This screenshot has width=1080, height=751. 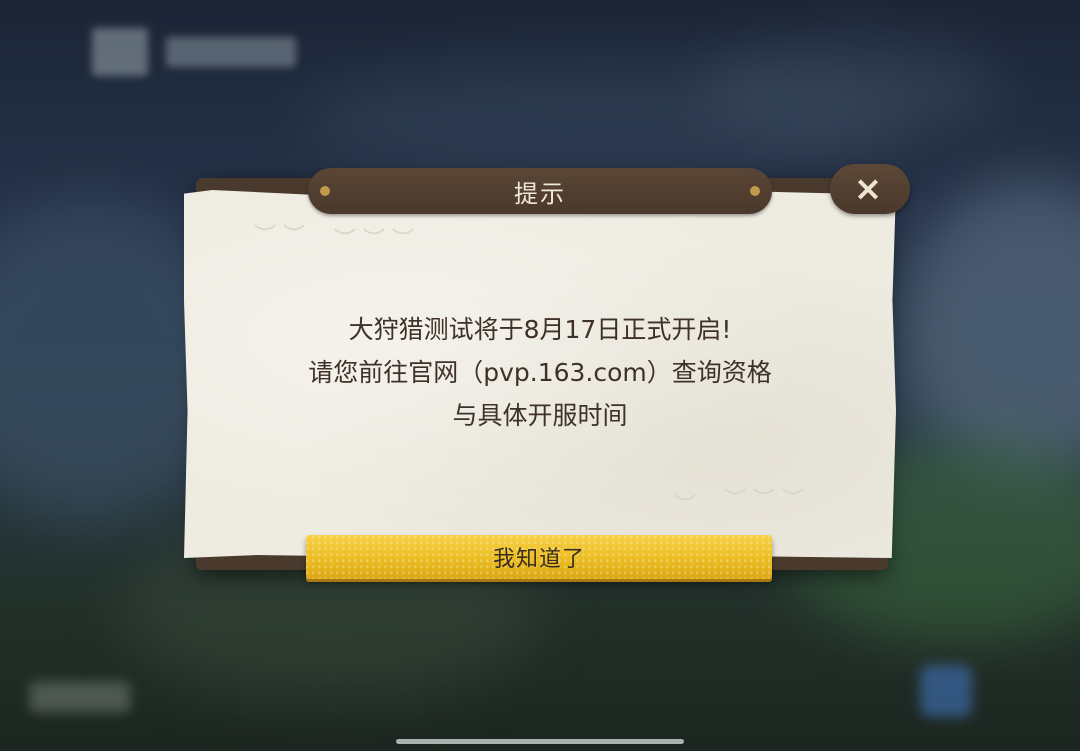 I want to click on close-button: ×, so click(x=870, y=189).